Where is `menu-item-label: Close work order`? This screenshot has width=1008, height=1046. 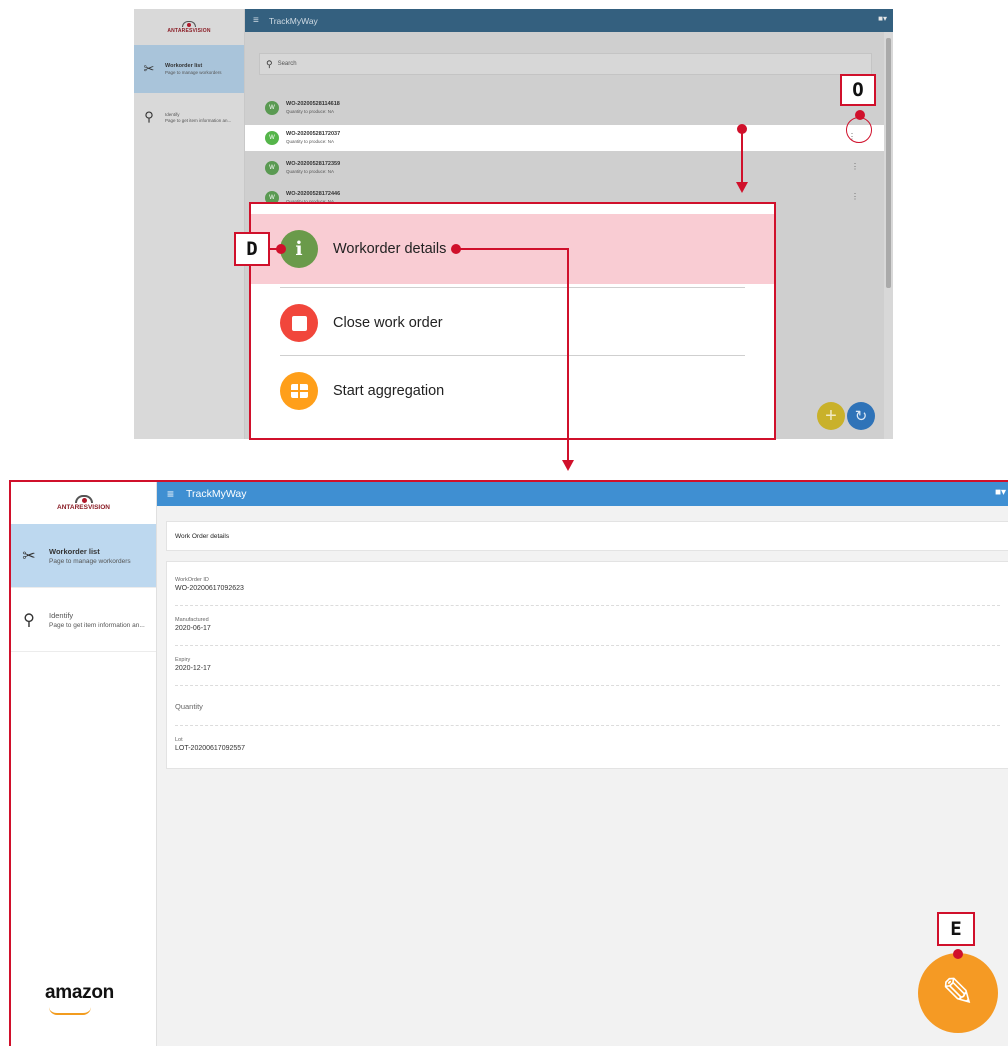
menu-item-label: Close work order is located at coordinates (388, 323).